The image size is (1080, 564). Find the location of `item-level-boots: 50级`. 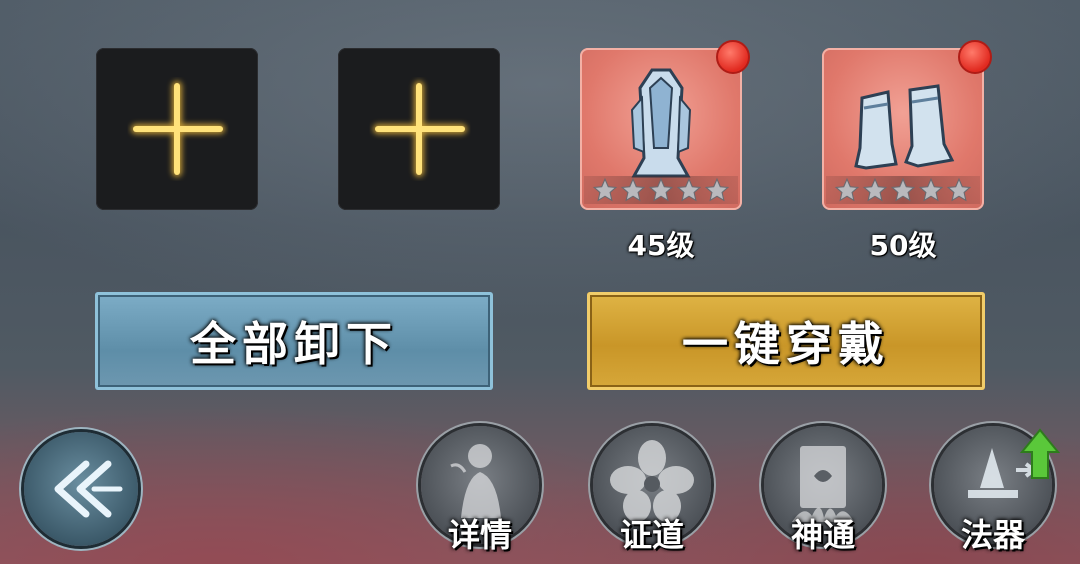

item-level-boots: 50级 is located at coordinates (903, 245).